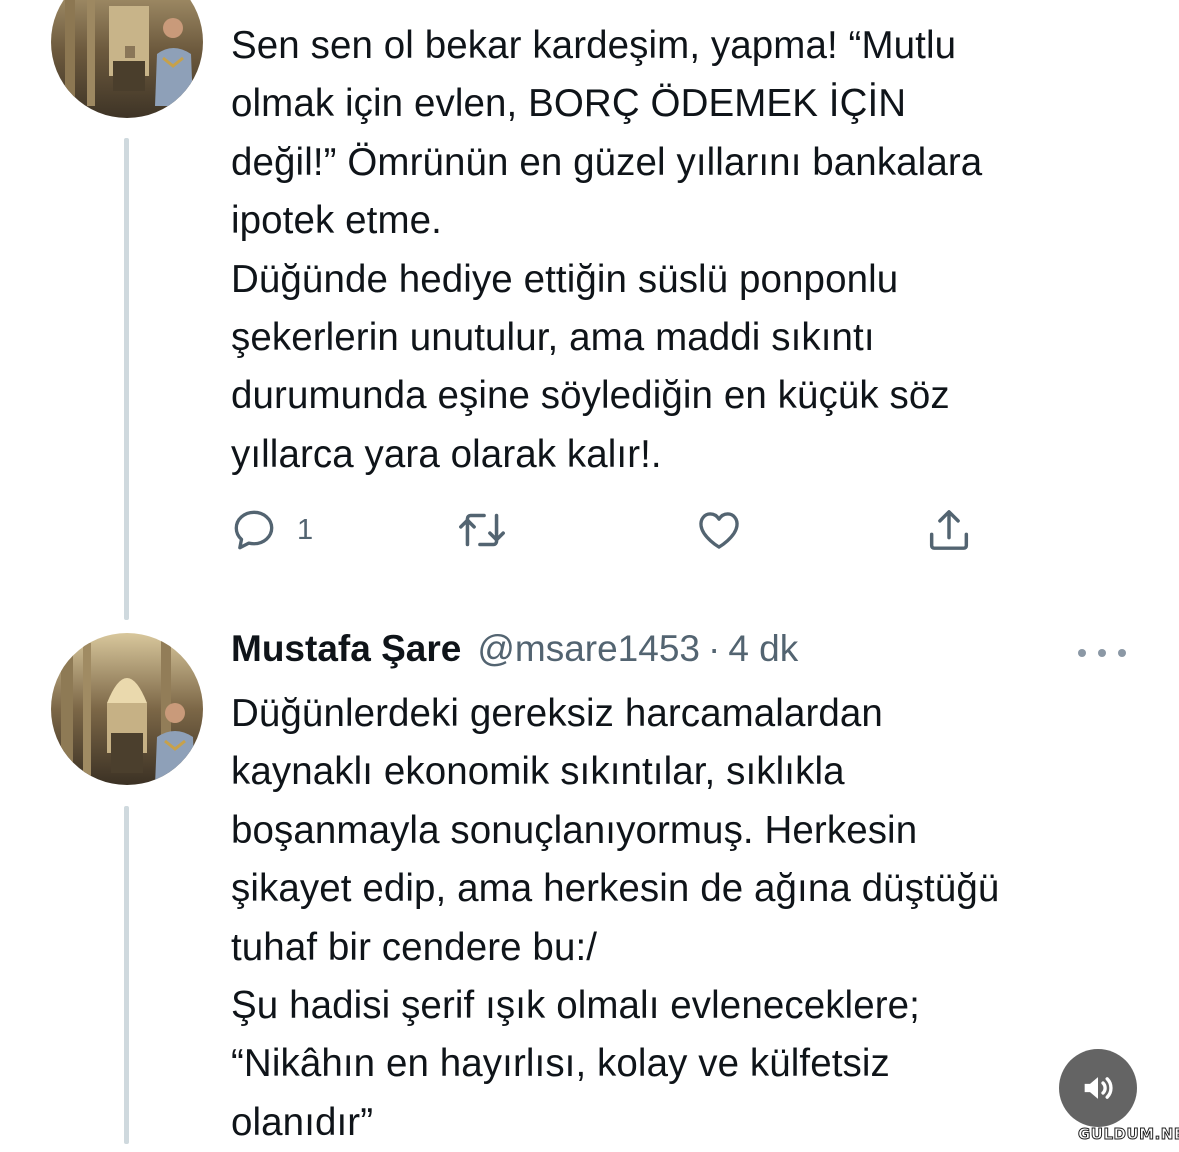  I want to click on tweet-actions: 1, so click(609, 530).